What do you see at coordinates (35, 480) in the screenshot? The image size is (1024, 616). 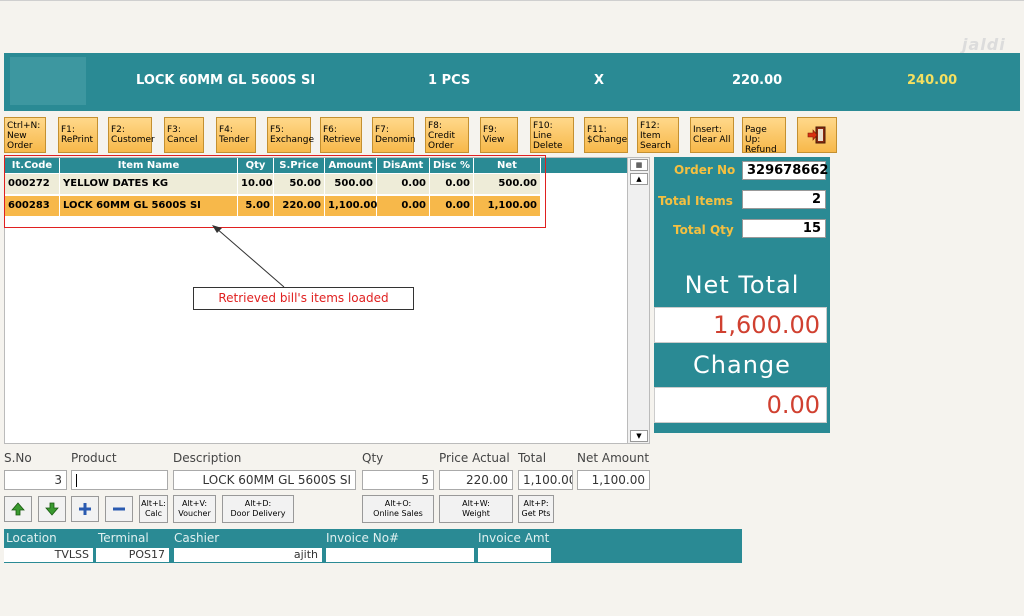 I see `sno-field: 3` at bounding box center [35, 480].